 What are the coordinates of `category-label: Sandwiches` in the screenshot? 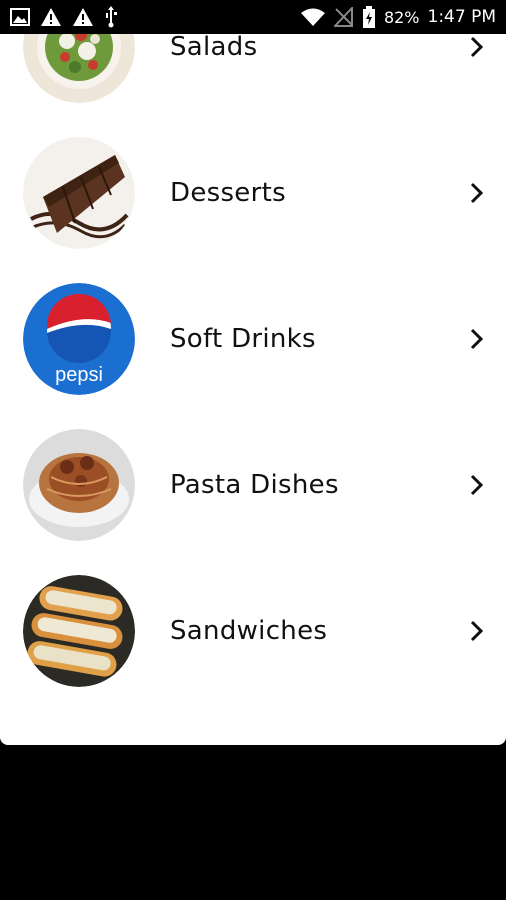 It's located at (249, 631).